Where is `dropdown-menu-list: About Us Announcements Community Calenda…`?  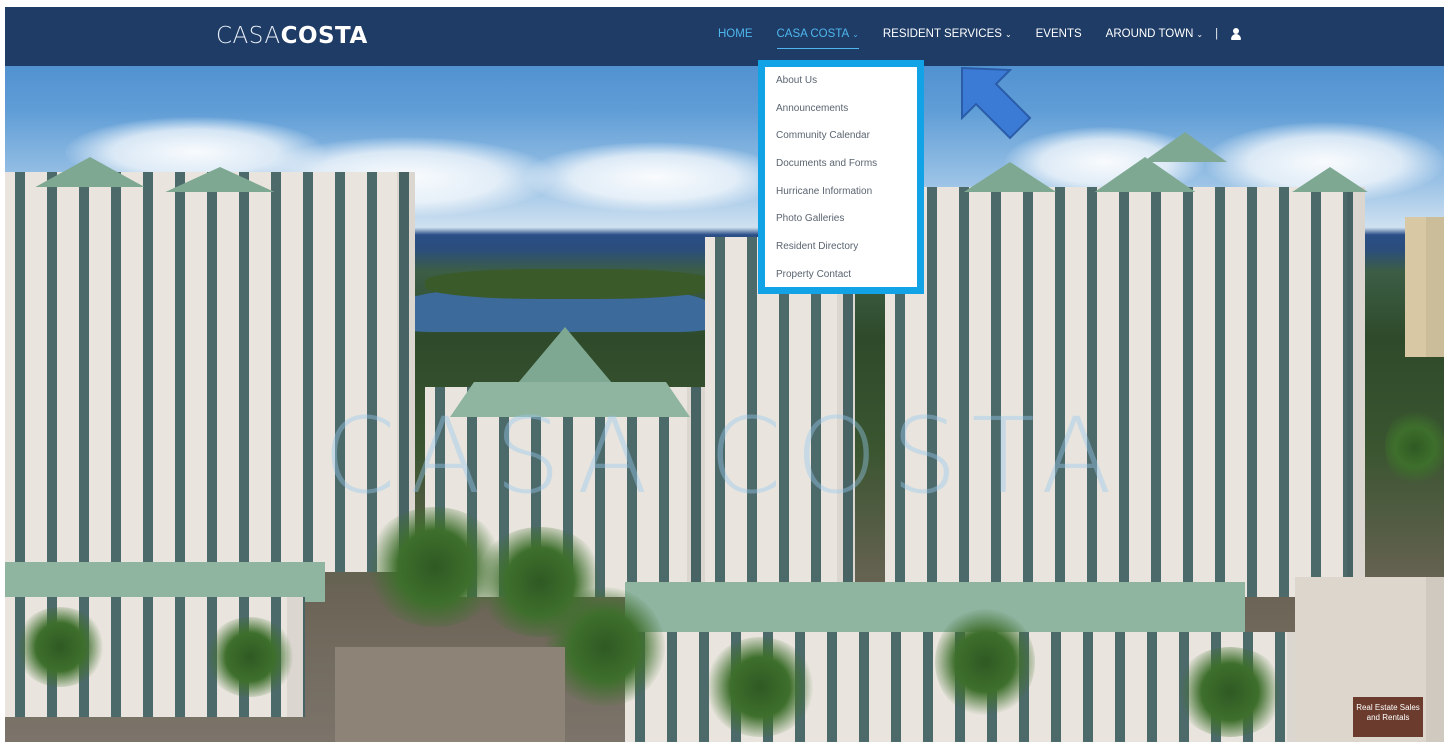 dropdown-menu-list: About Us Announcements Community Calenda… is located at coordinates (843, 178).